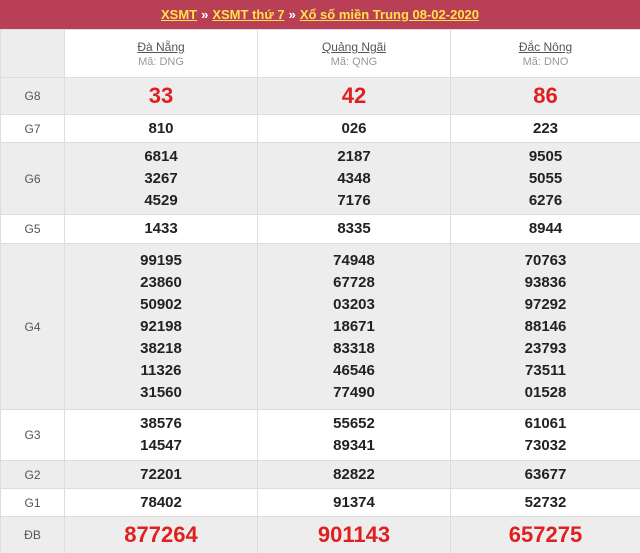 The height and width of the screenshot is (553, 640). Describe the element at coordinates (545, 260) in the screenshot. I see `prize-number: 70763` at that location.